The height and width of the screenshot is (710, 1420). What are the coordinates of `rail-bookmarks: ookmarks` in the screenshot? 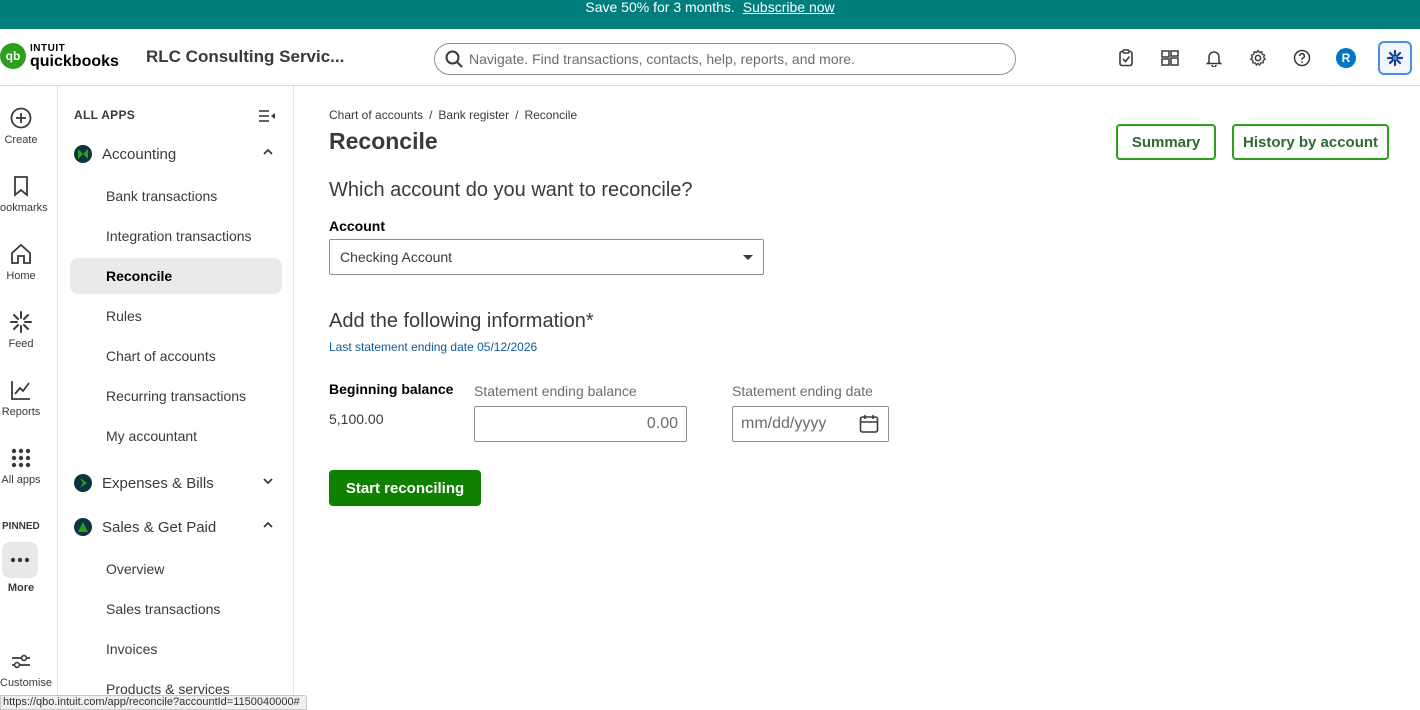 It's located at (24, 194).